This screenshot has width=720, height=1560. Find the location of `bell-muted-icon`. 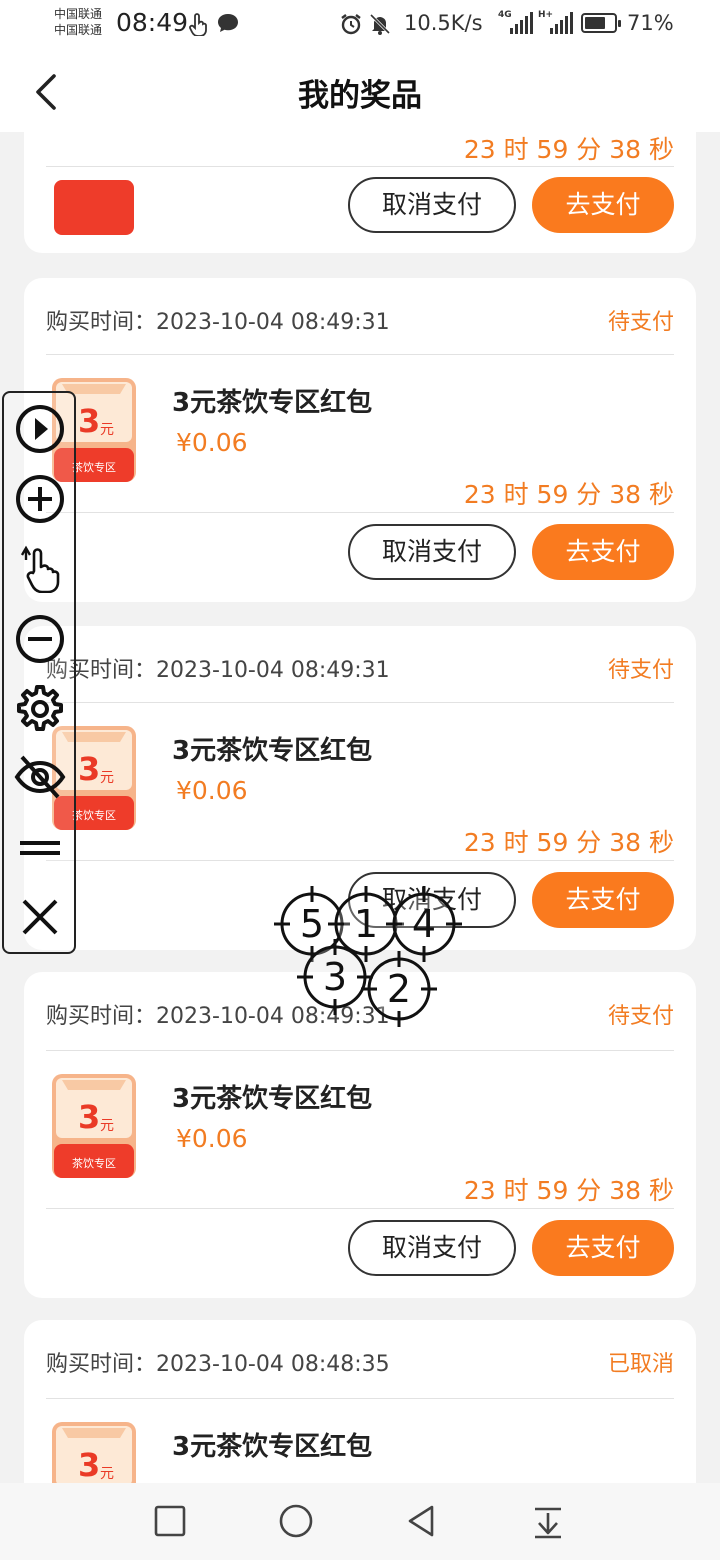

bell-muted-icon is located at coordinates (380, 26).